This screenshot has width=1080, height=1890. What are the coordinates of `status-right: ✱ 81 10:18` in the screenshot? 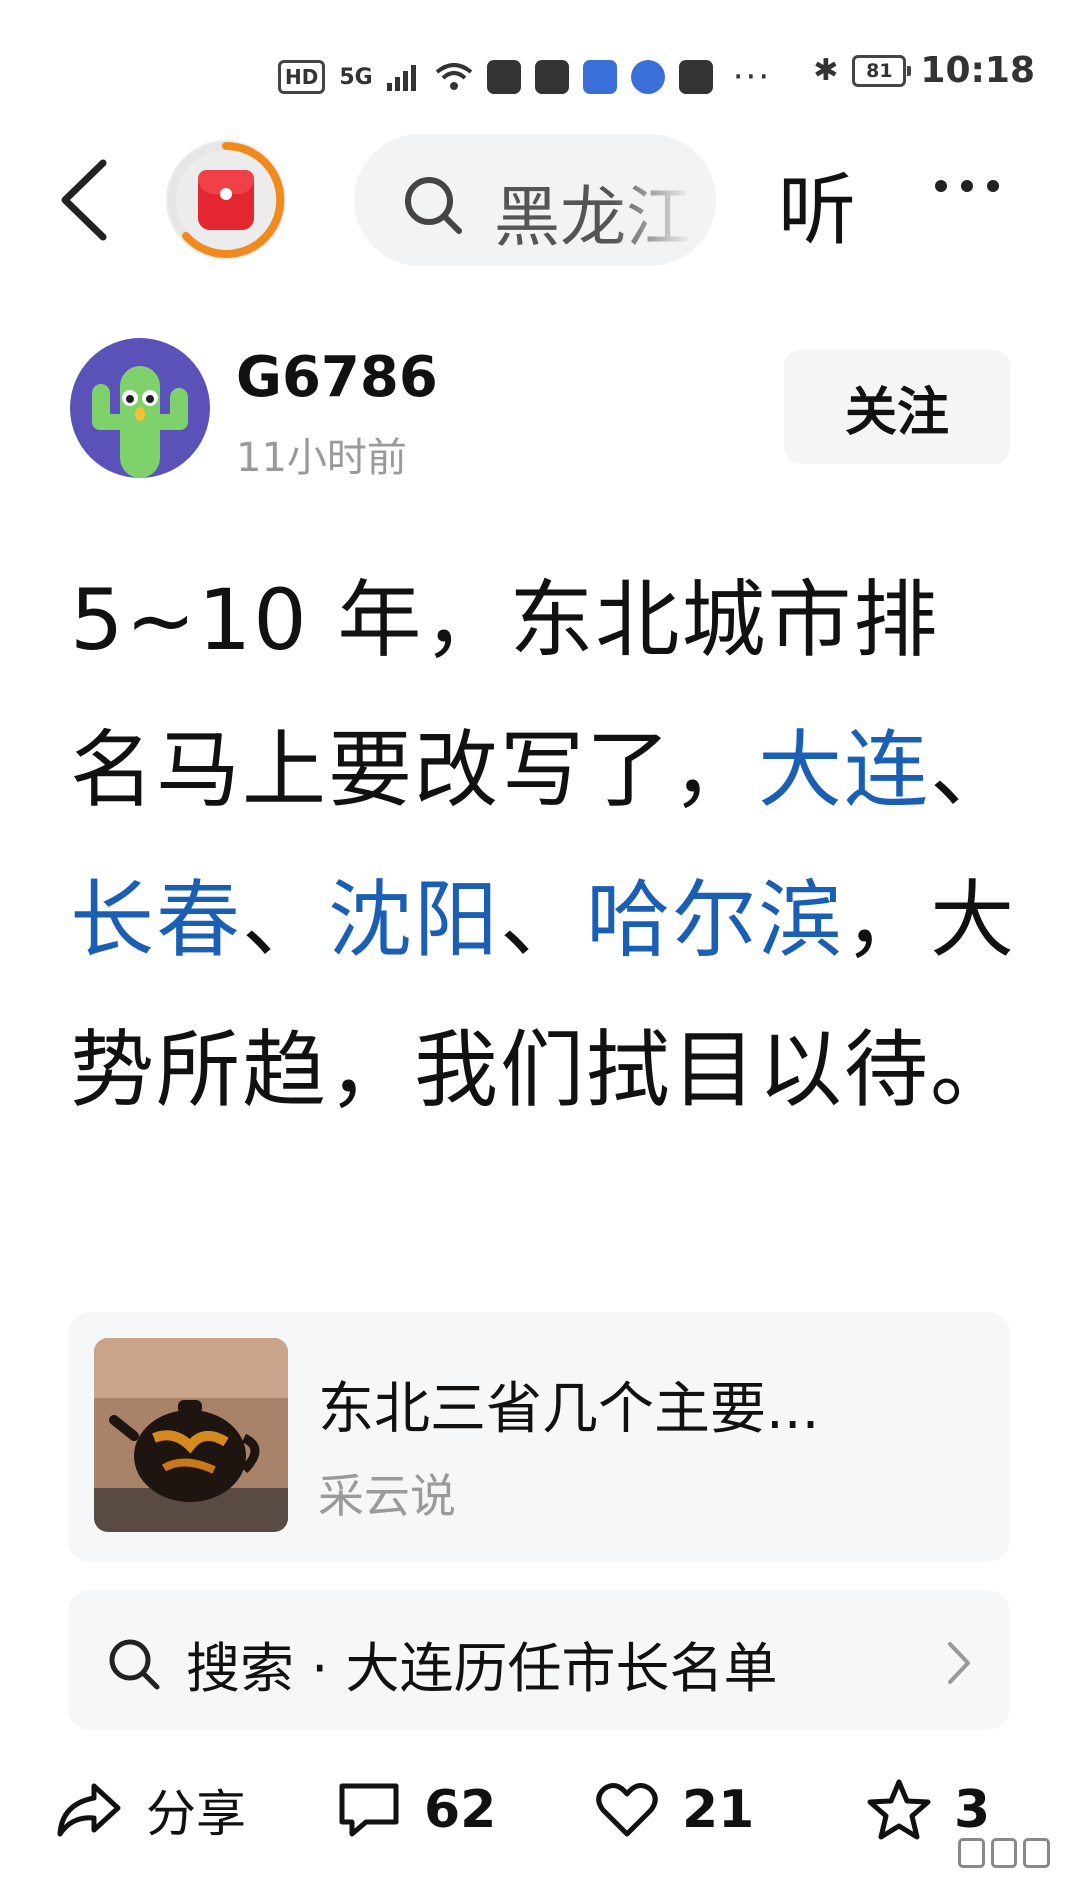 It's located at (924, 70).